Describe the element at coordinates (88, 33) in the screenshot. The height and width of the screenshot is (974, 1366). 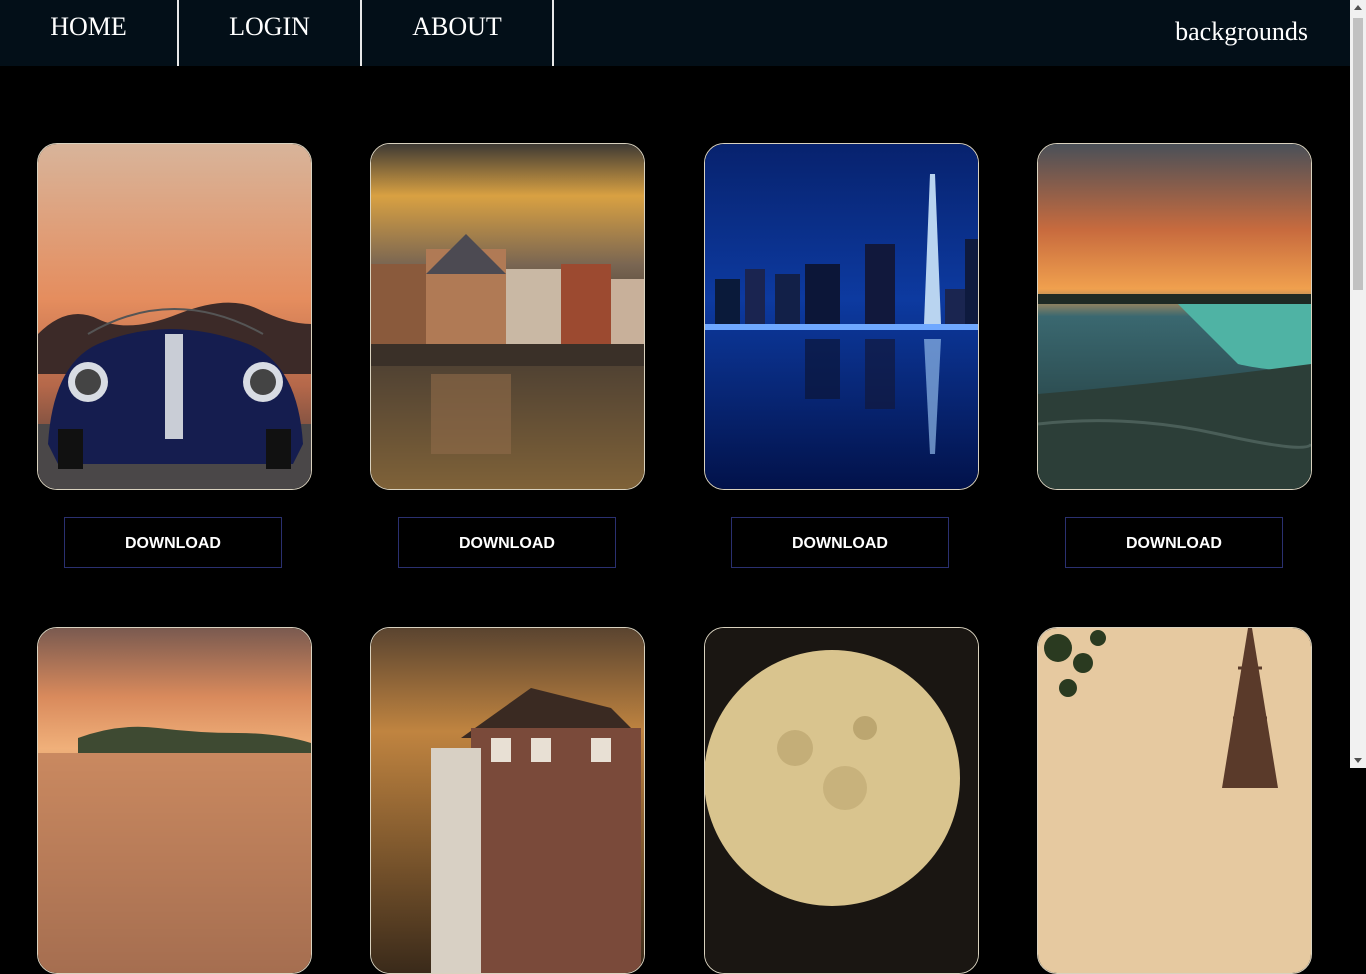
I see `nav-home-link: HOME` at that location.